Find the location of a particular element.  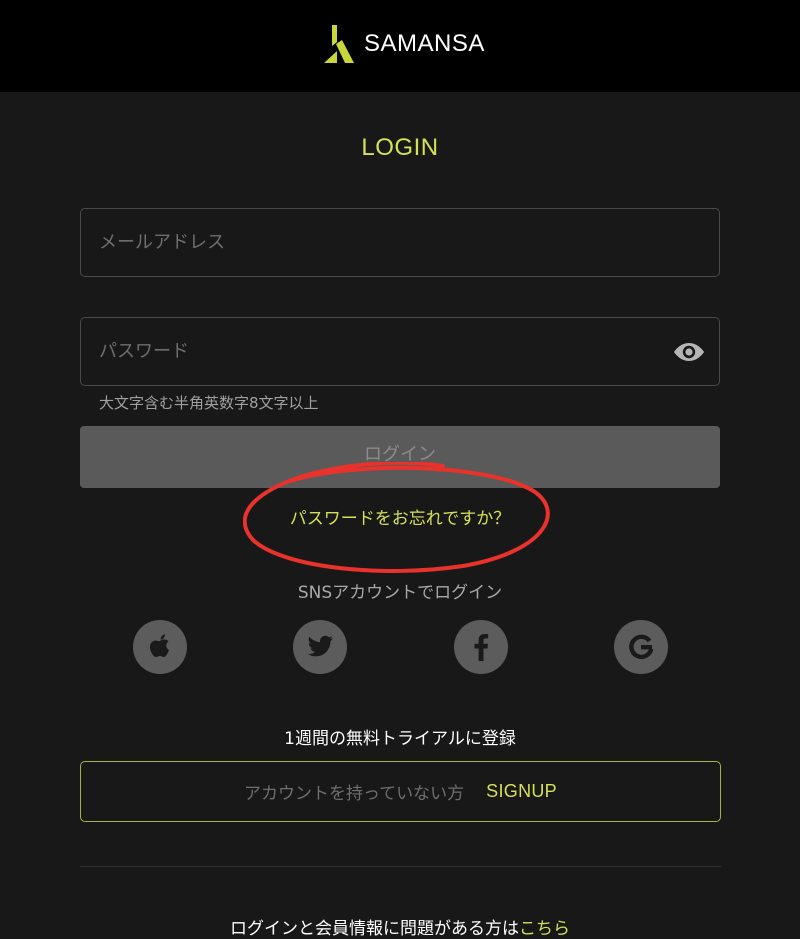

facebook-icon is located at coordinates (481, 647).